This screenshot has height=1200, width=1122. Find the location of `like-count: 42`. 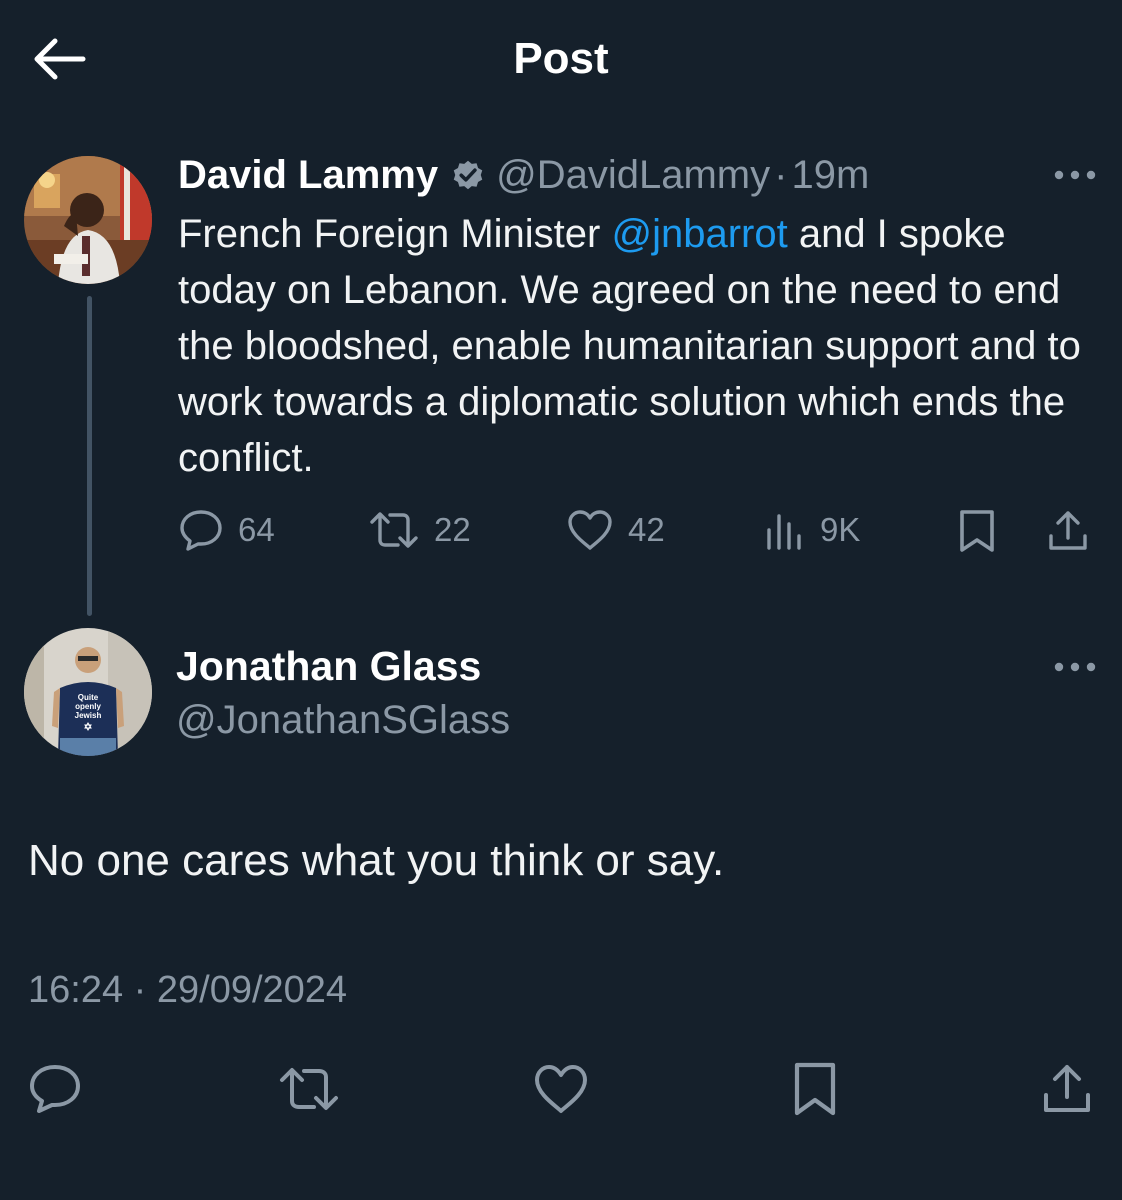

like-count: 42 is located at coordinates (646, 529).